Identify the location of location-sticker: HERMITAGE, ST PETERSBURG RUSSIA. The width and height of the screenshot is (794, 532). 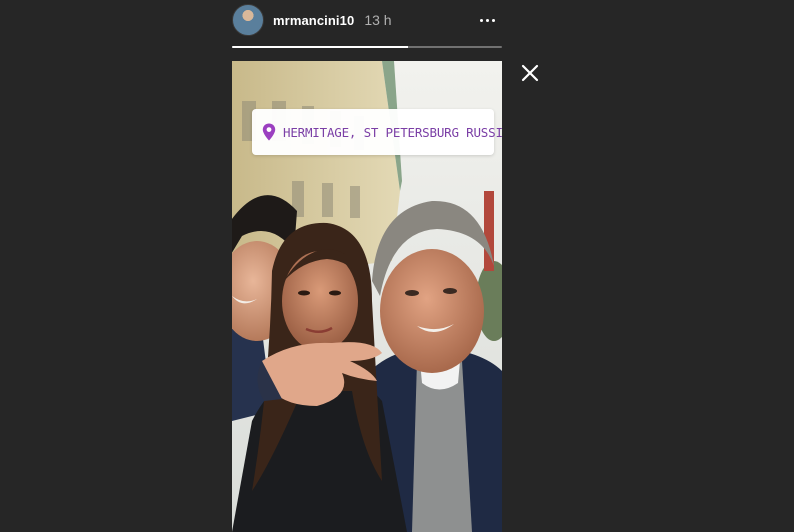
(377, 132).